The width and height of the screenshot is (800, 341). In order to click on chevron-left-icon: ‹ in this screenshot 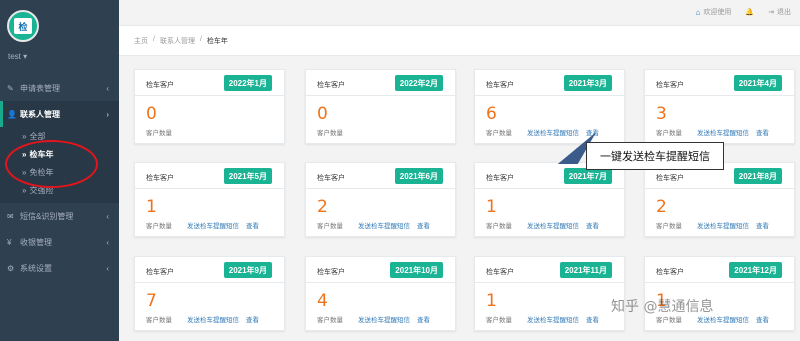, I will do `click(107, 216)`.